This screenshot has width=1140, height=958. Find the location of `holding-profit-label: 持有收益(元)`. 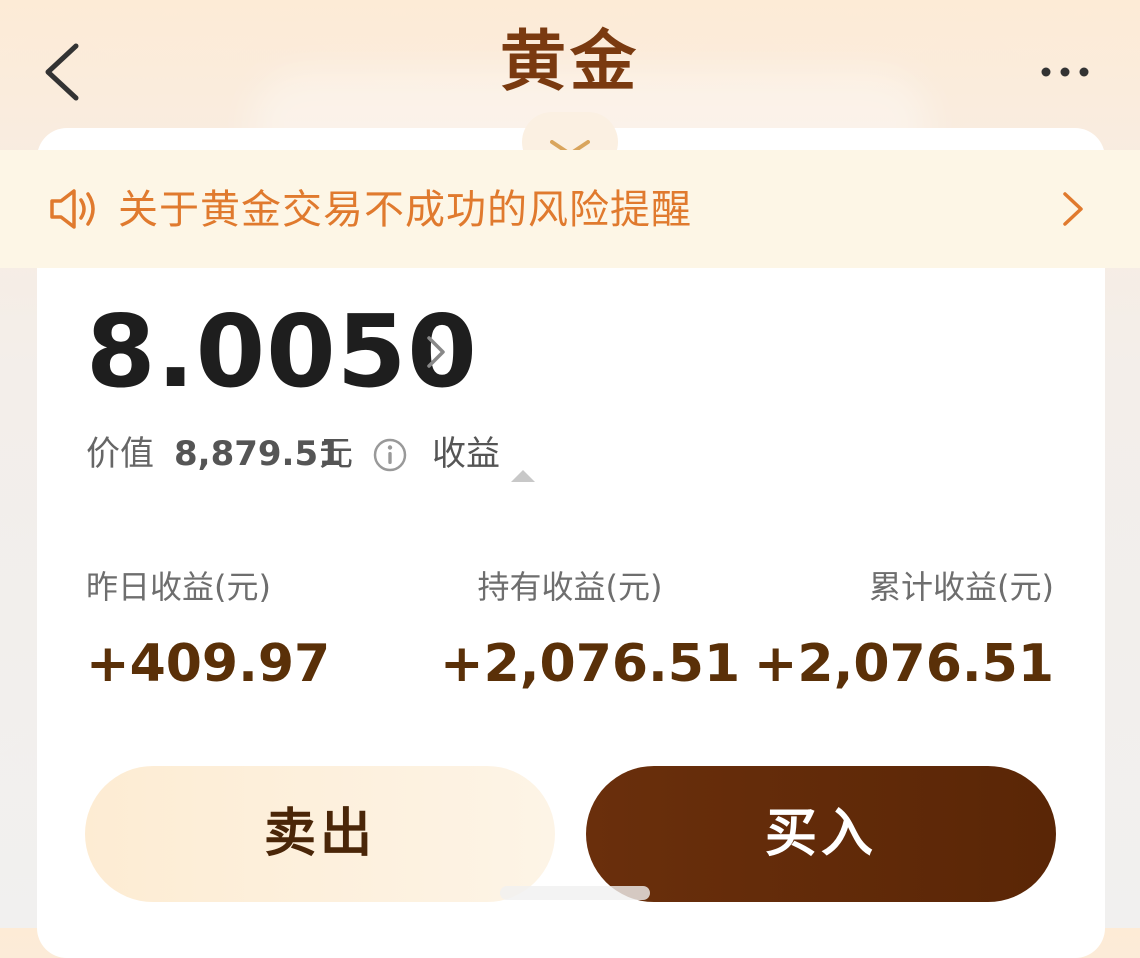

holding-profit-label: 持有收益(元) is located at coordinates (570, 587).